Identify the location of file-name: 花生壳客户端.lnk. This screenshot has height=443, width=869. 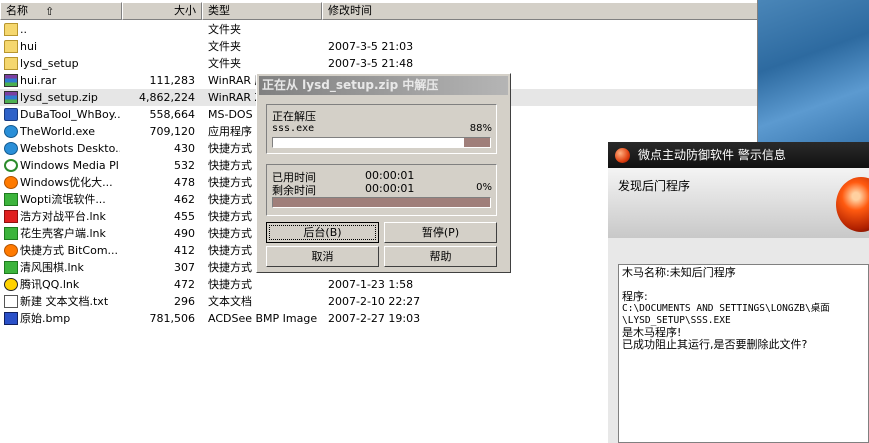
(63, 233).